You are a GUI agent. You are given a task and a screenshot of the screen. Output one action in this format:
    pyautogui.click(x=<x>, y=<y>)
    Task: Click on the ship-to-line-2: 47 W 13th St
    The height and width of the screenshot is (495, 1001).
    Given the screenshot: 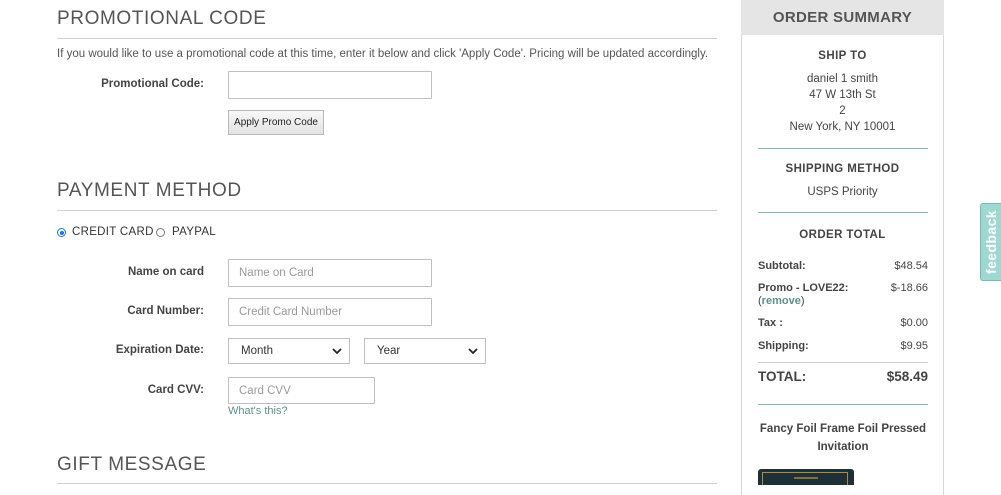 What is the action you would take?
    pyautogui.click(x=842, y=95)
    